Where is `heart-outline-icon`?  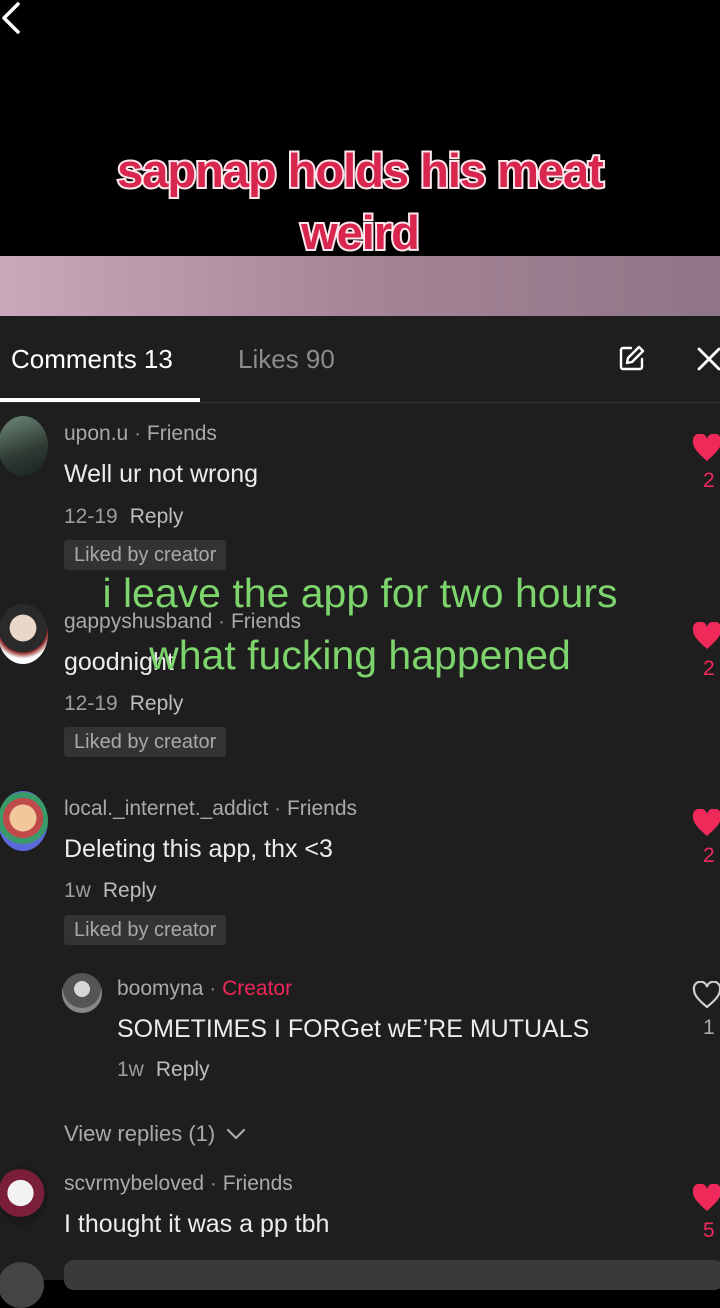
heart-outline-icon is located at coordinates (706, 995).